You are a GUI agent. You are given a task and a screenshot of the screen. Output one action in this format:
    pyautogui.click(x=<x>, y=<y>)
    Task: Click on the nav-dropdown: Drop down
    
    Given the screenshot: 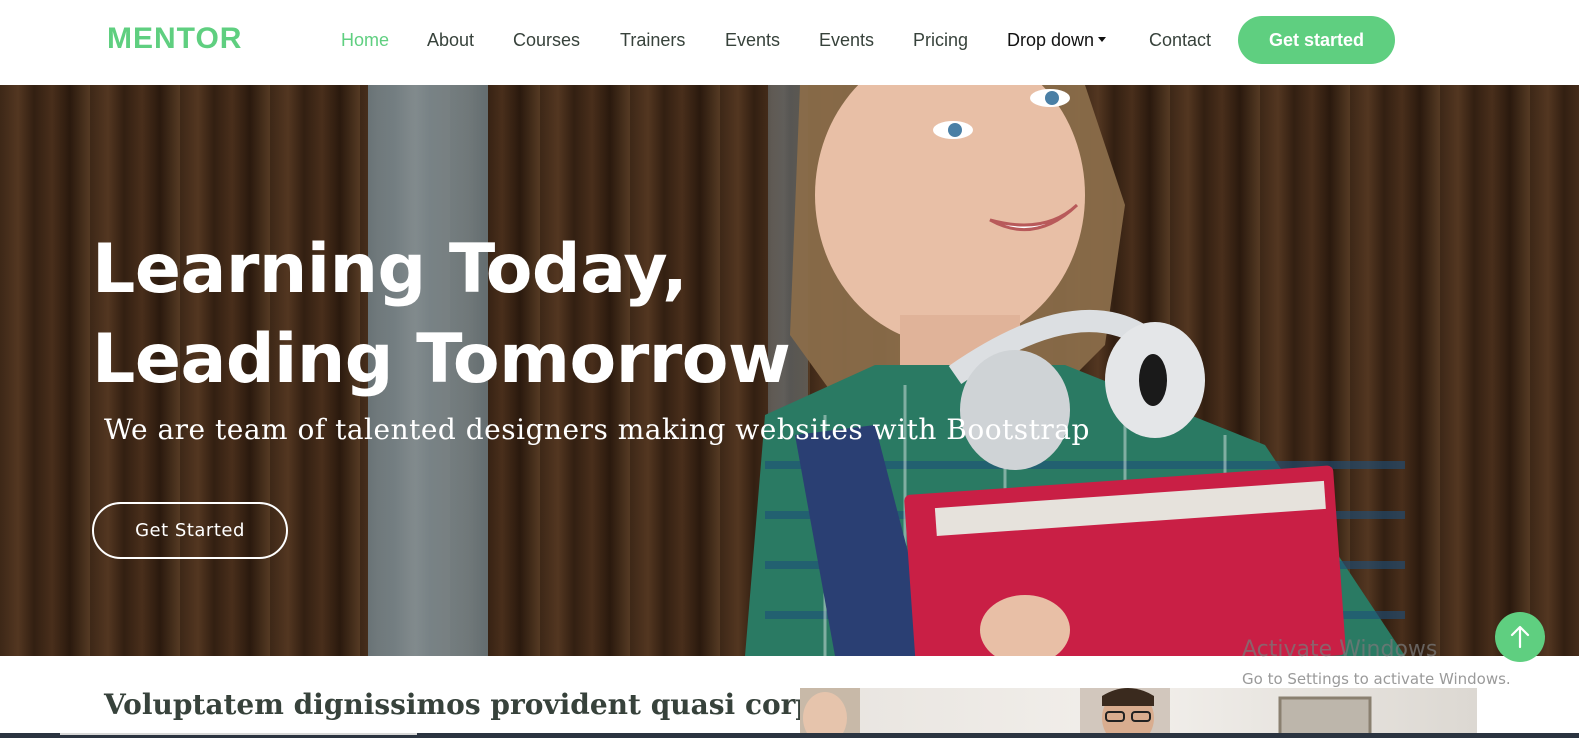 What is the action you would take?
    pyautogui.click(x=1057, y=40)
    